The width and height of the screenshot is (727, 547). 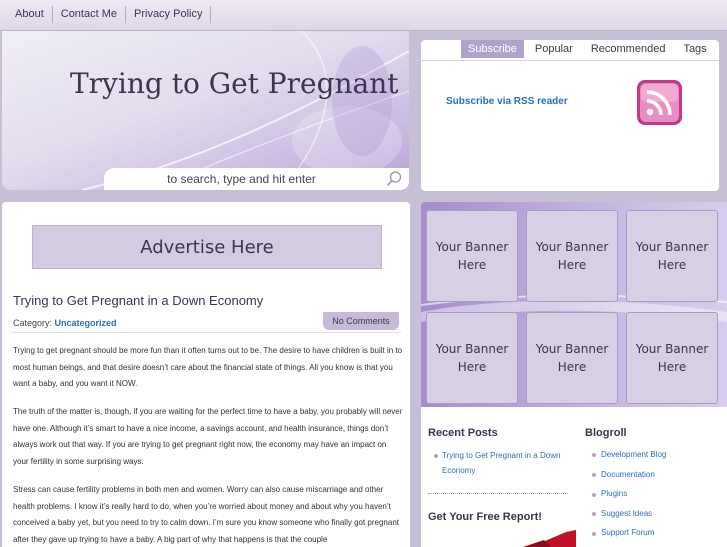 What do you see at coordinates (463, 433) in the screenshot?
I see `recent-posts-title: Recent Posts` at bounding box center [463, 433].